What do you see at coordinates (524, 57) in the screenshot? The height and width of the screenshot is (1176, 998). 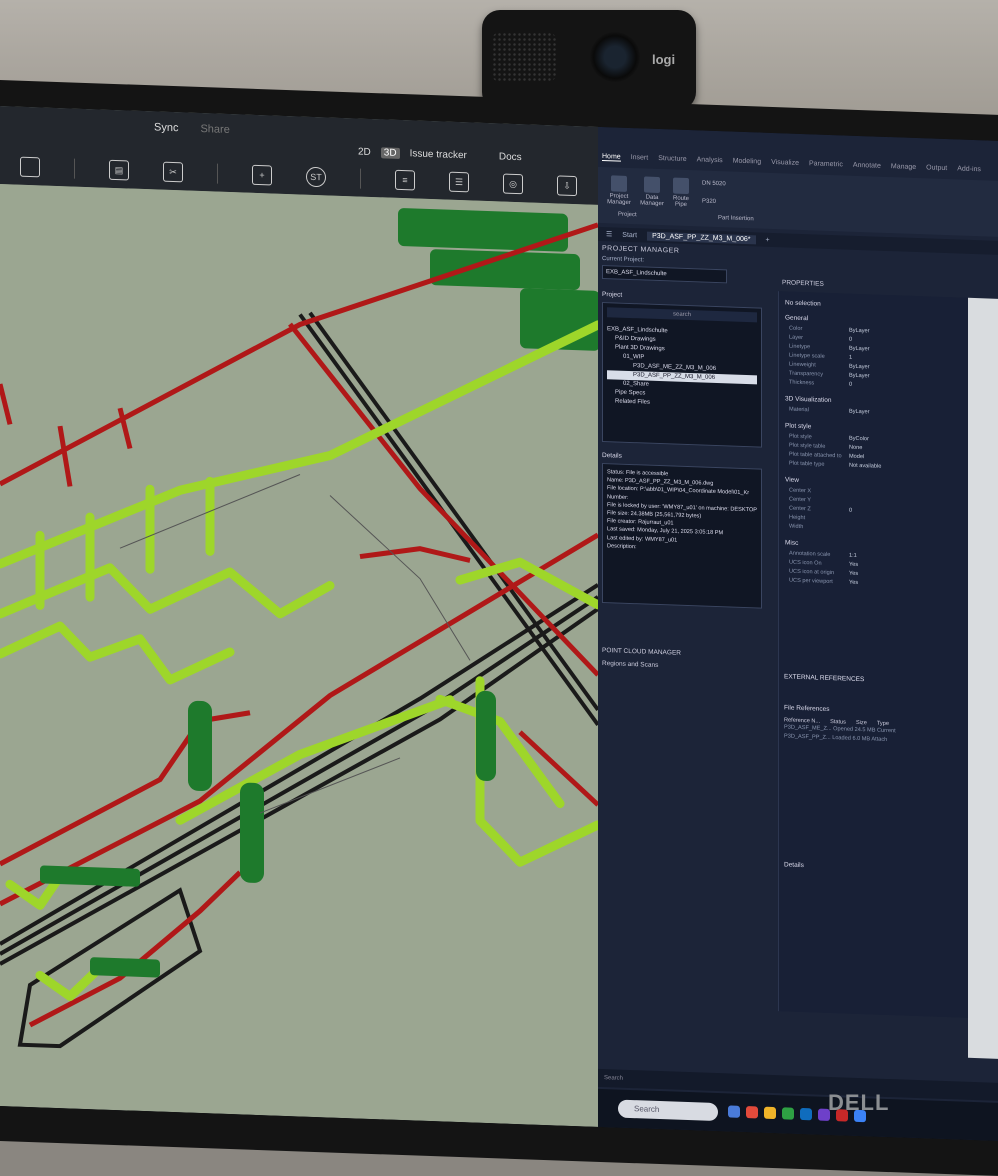 I see `webcam-grille` at bounding box center [524, 57].